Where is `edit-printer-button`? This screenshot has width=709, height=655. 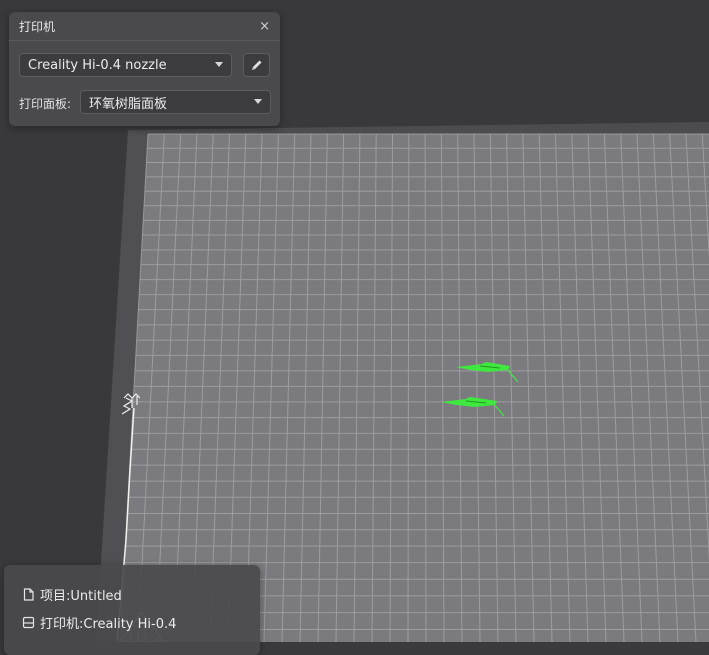
edit-printer-button is located at coordinates (256, 65).